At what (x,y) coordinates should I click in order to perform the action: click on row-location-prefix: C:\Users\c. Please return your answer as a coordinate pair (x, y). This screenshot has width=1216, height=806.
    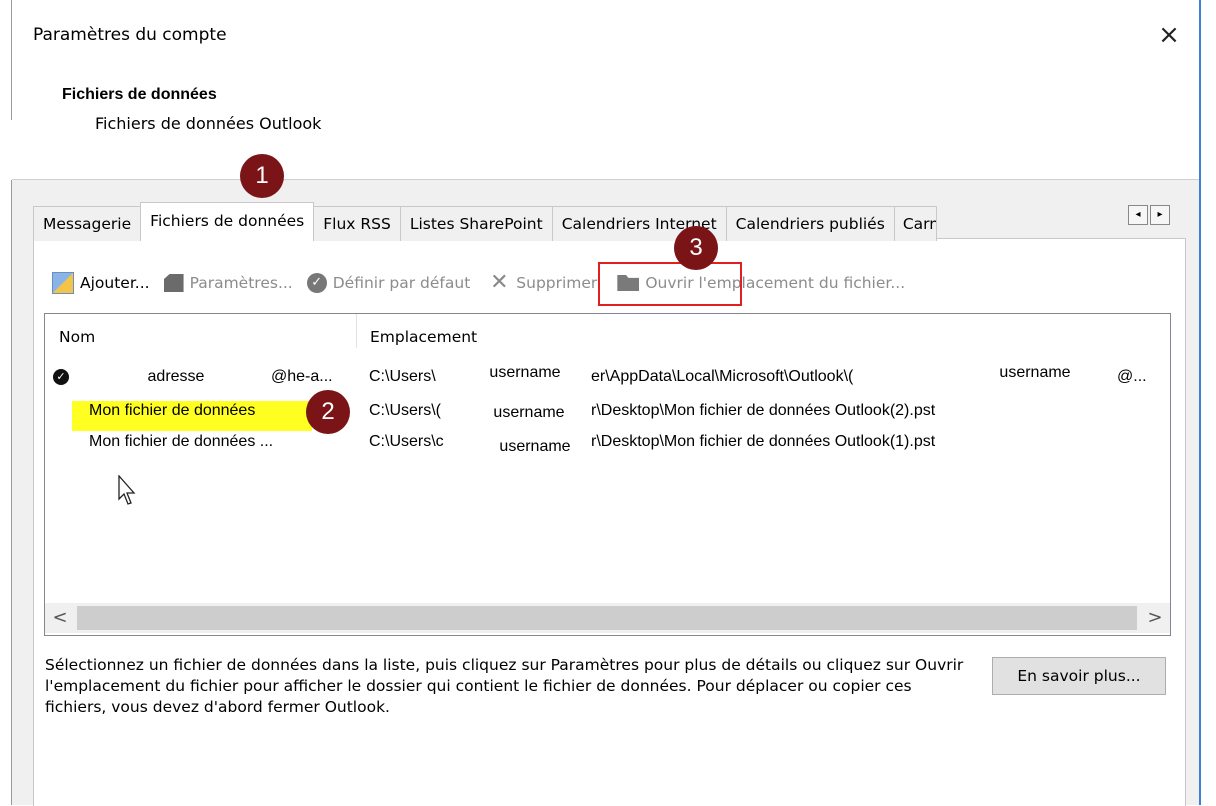
    Looking at the image, I should click on (406, 441).